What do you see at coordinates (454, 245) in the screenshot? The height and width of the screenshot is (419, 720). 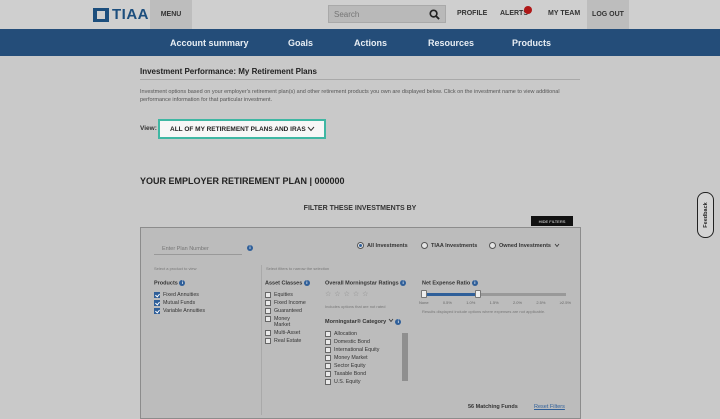 I see `radio-label: TIAA Investments` at bounding box center [454, 245].